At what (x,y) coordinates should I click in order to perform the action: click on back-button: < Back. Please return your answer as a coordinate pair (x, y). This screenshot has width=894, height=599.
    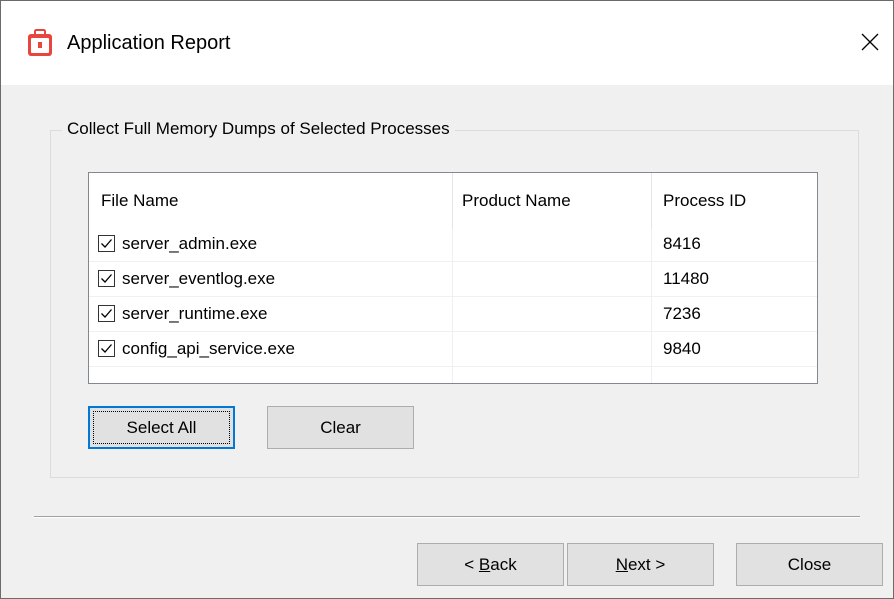
    Looking at the image, I should click on (490, 564).